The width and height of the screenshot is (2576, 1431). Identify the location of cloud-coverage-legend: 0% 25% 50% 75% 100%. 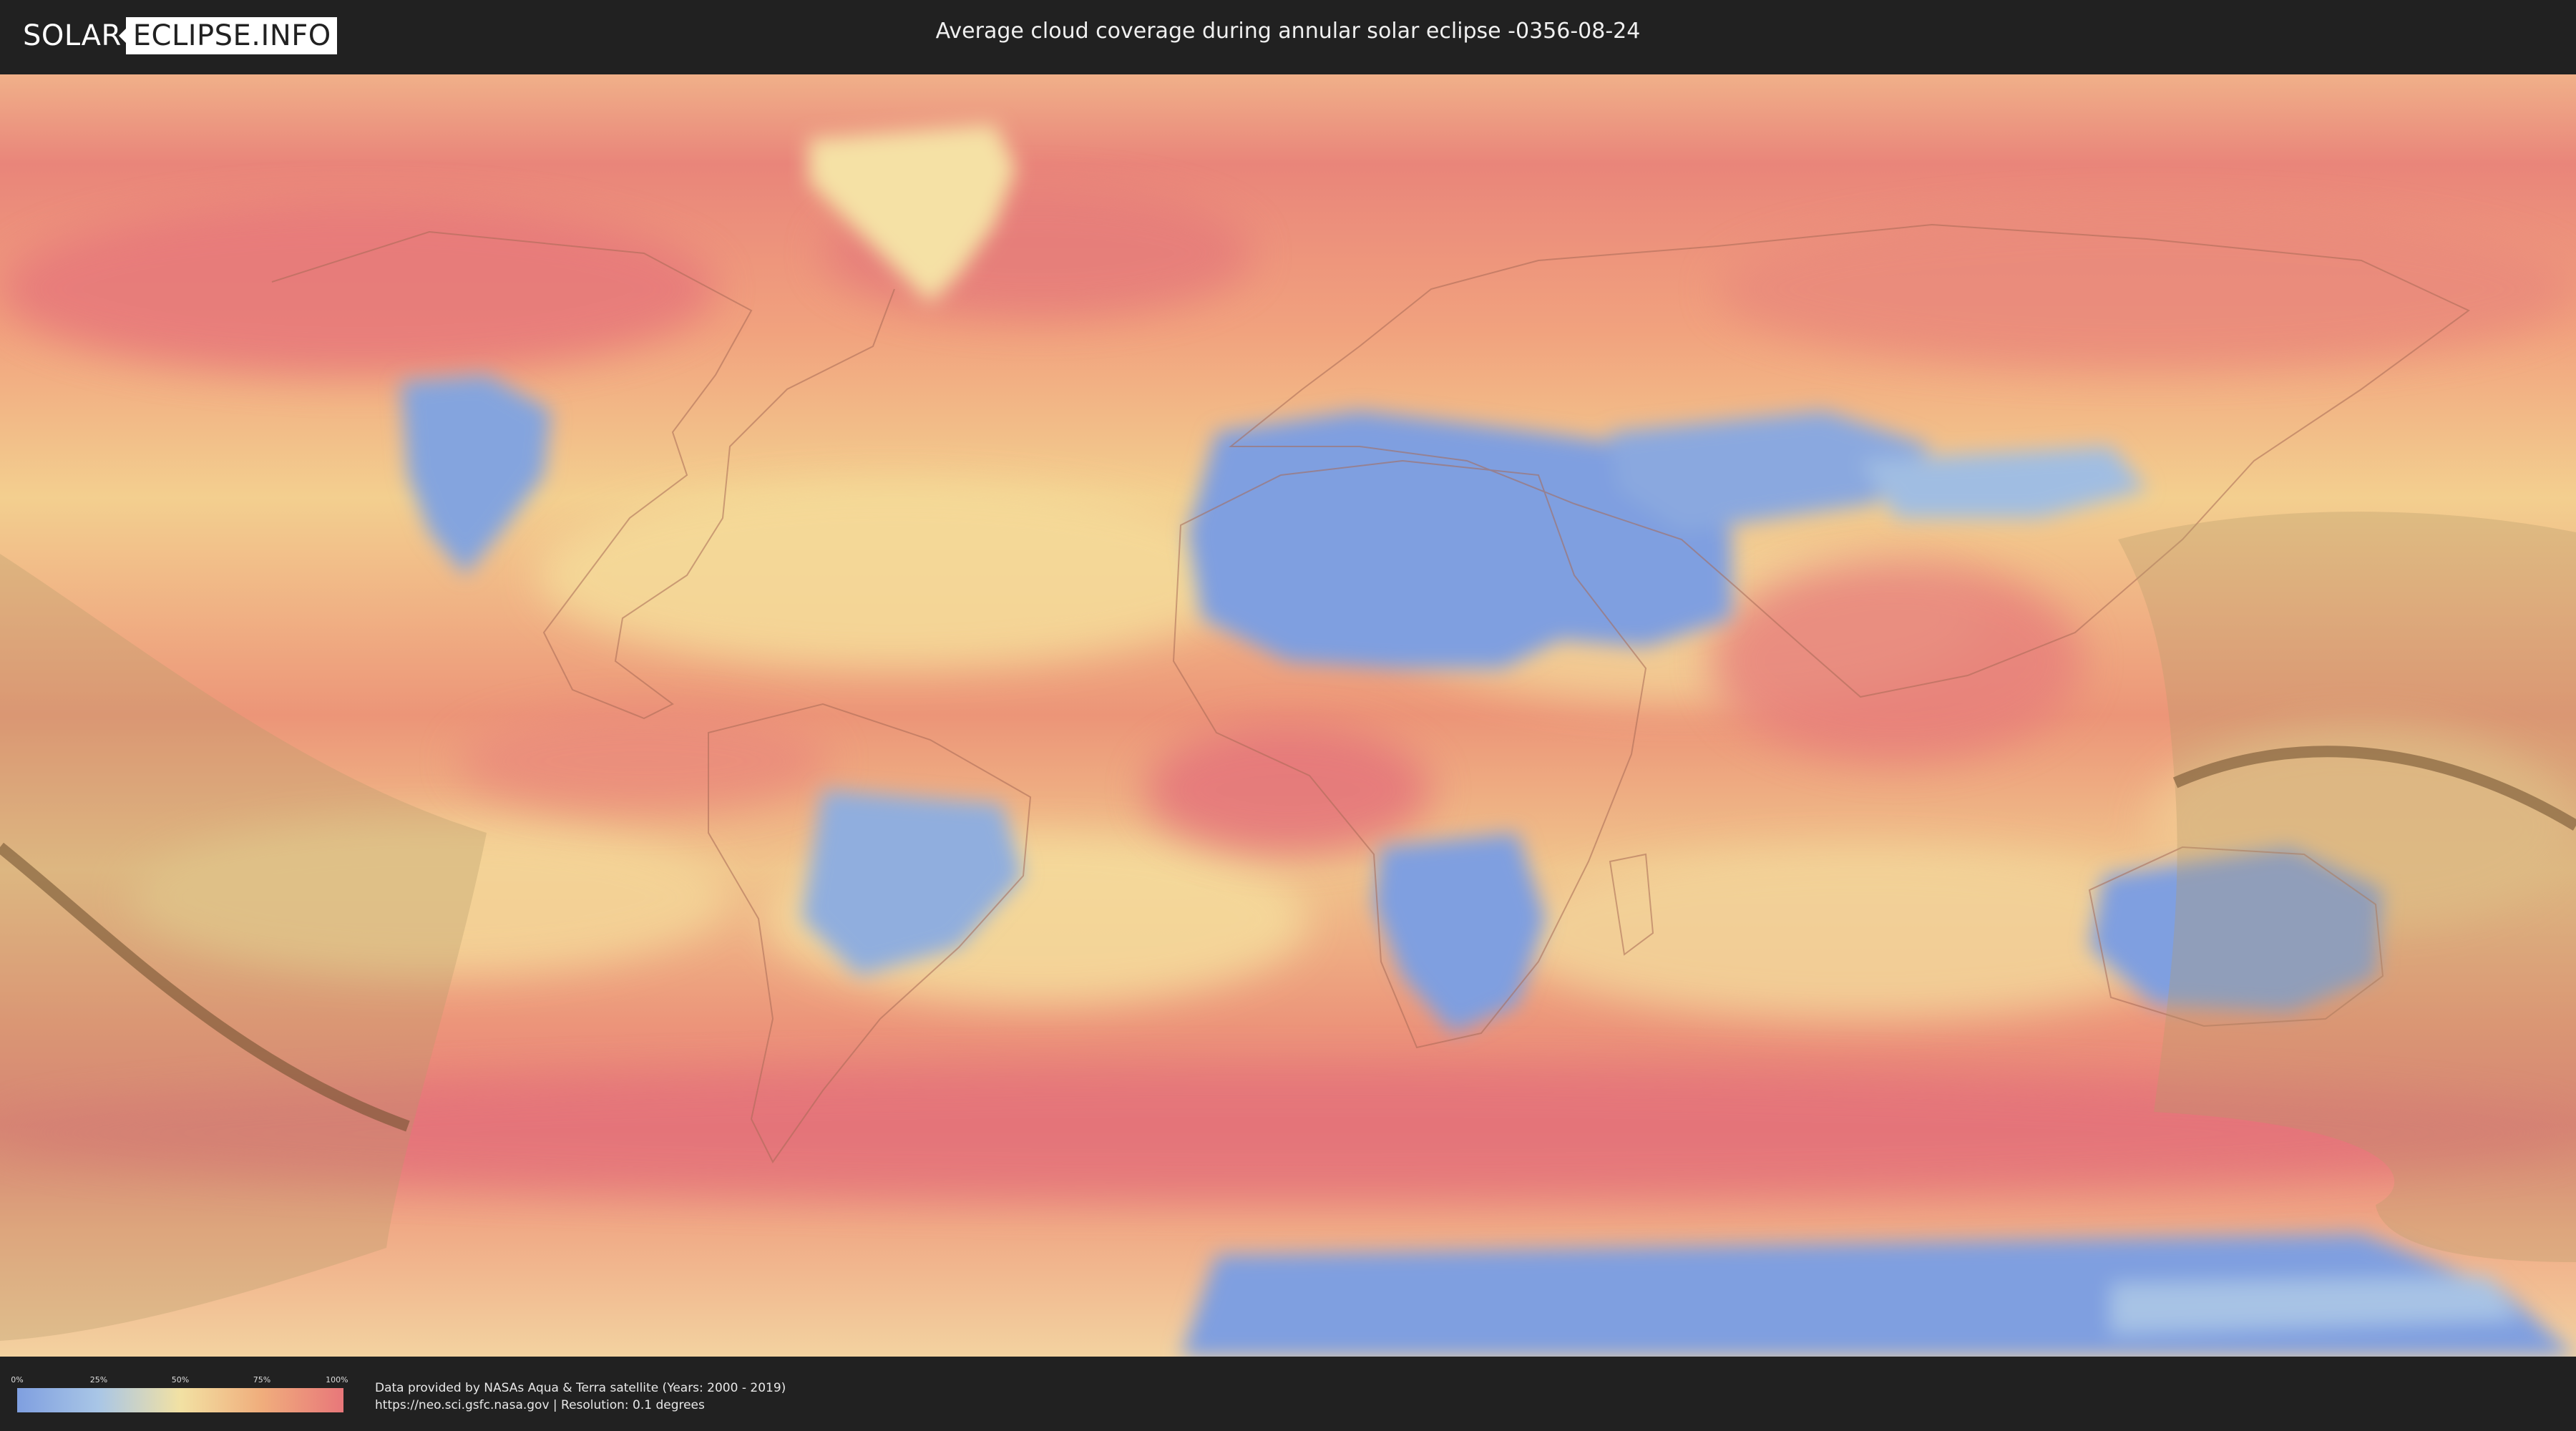
(179, 1393).